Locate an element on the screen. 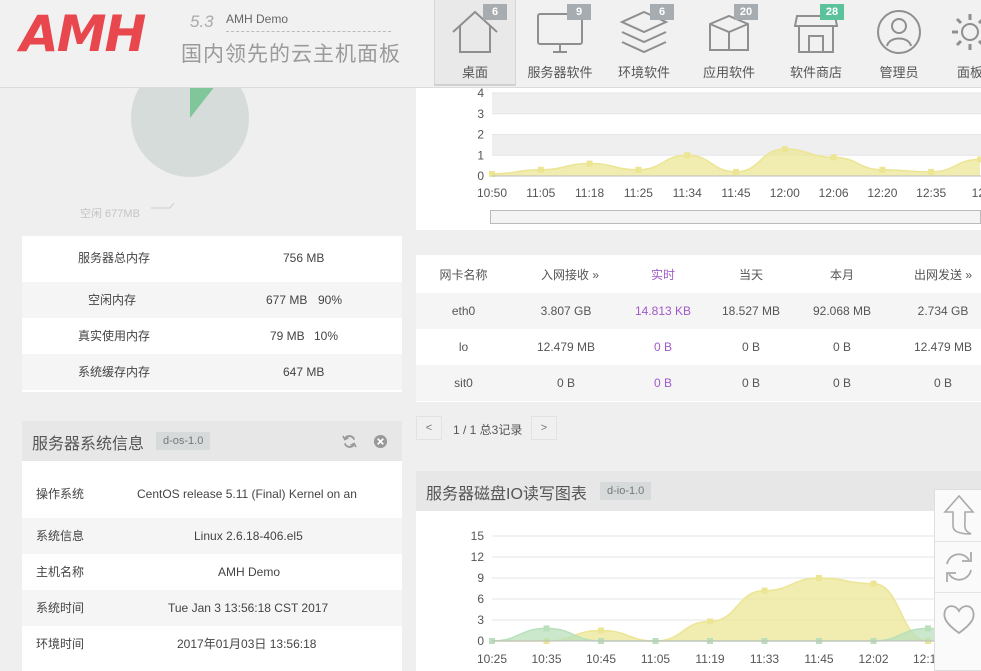 The image size is (981, 671). table-row: 真实使用内存 79 MB 10% is located at coordinates (212, 336).